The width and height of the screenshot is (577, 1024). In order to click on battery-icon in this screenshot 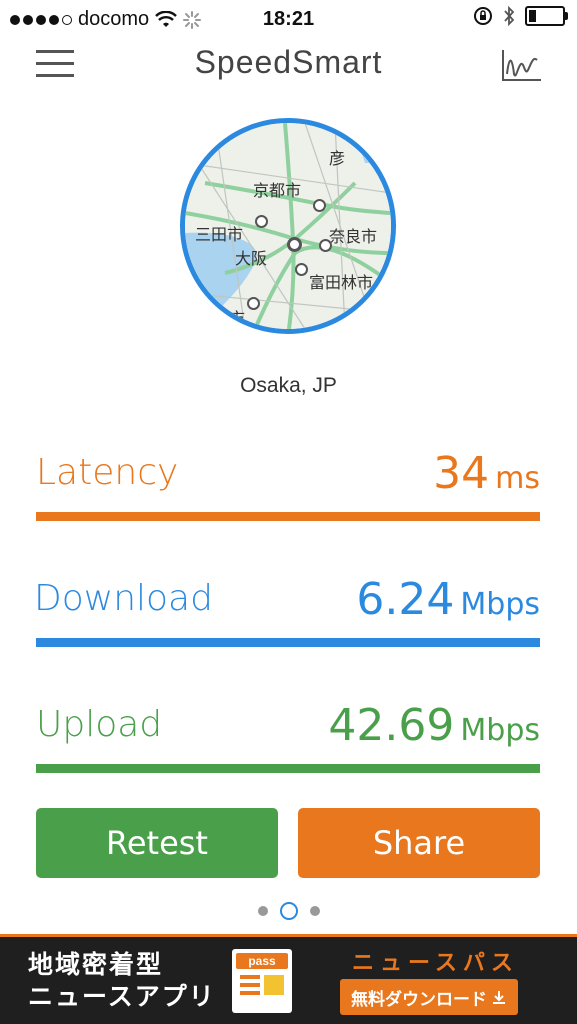, I will do `click(546, 16)`.